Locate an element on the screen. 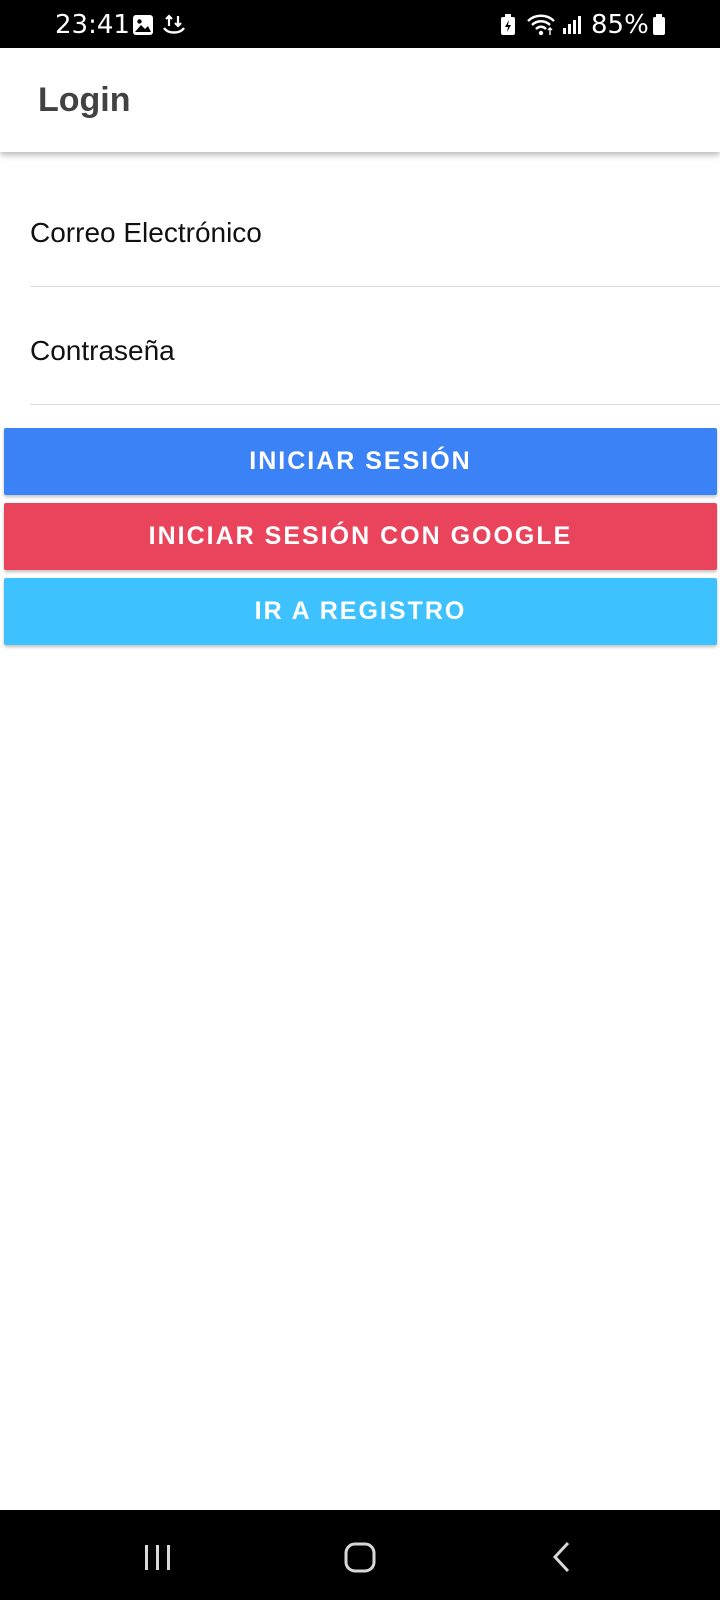 The image size is (720, 1600). go-to-register-button: IR A REGISTRO is located at coordinates (360, 611).